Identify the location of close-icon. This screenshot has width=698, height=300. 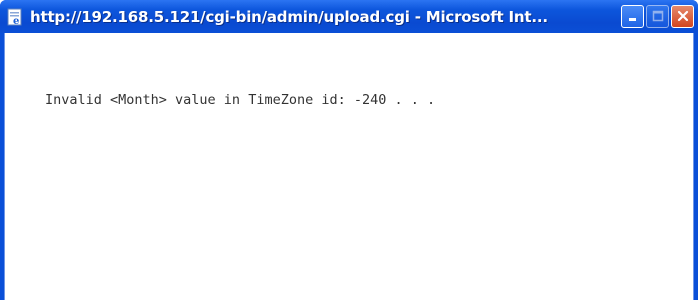
(683, 16).